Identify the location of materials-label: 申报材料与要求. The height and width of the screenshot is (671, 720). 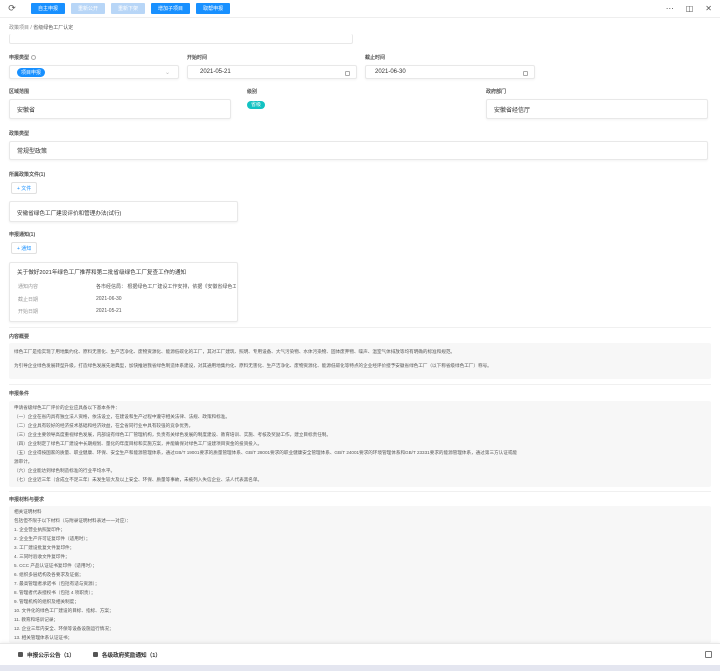
(27, 500).